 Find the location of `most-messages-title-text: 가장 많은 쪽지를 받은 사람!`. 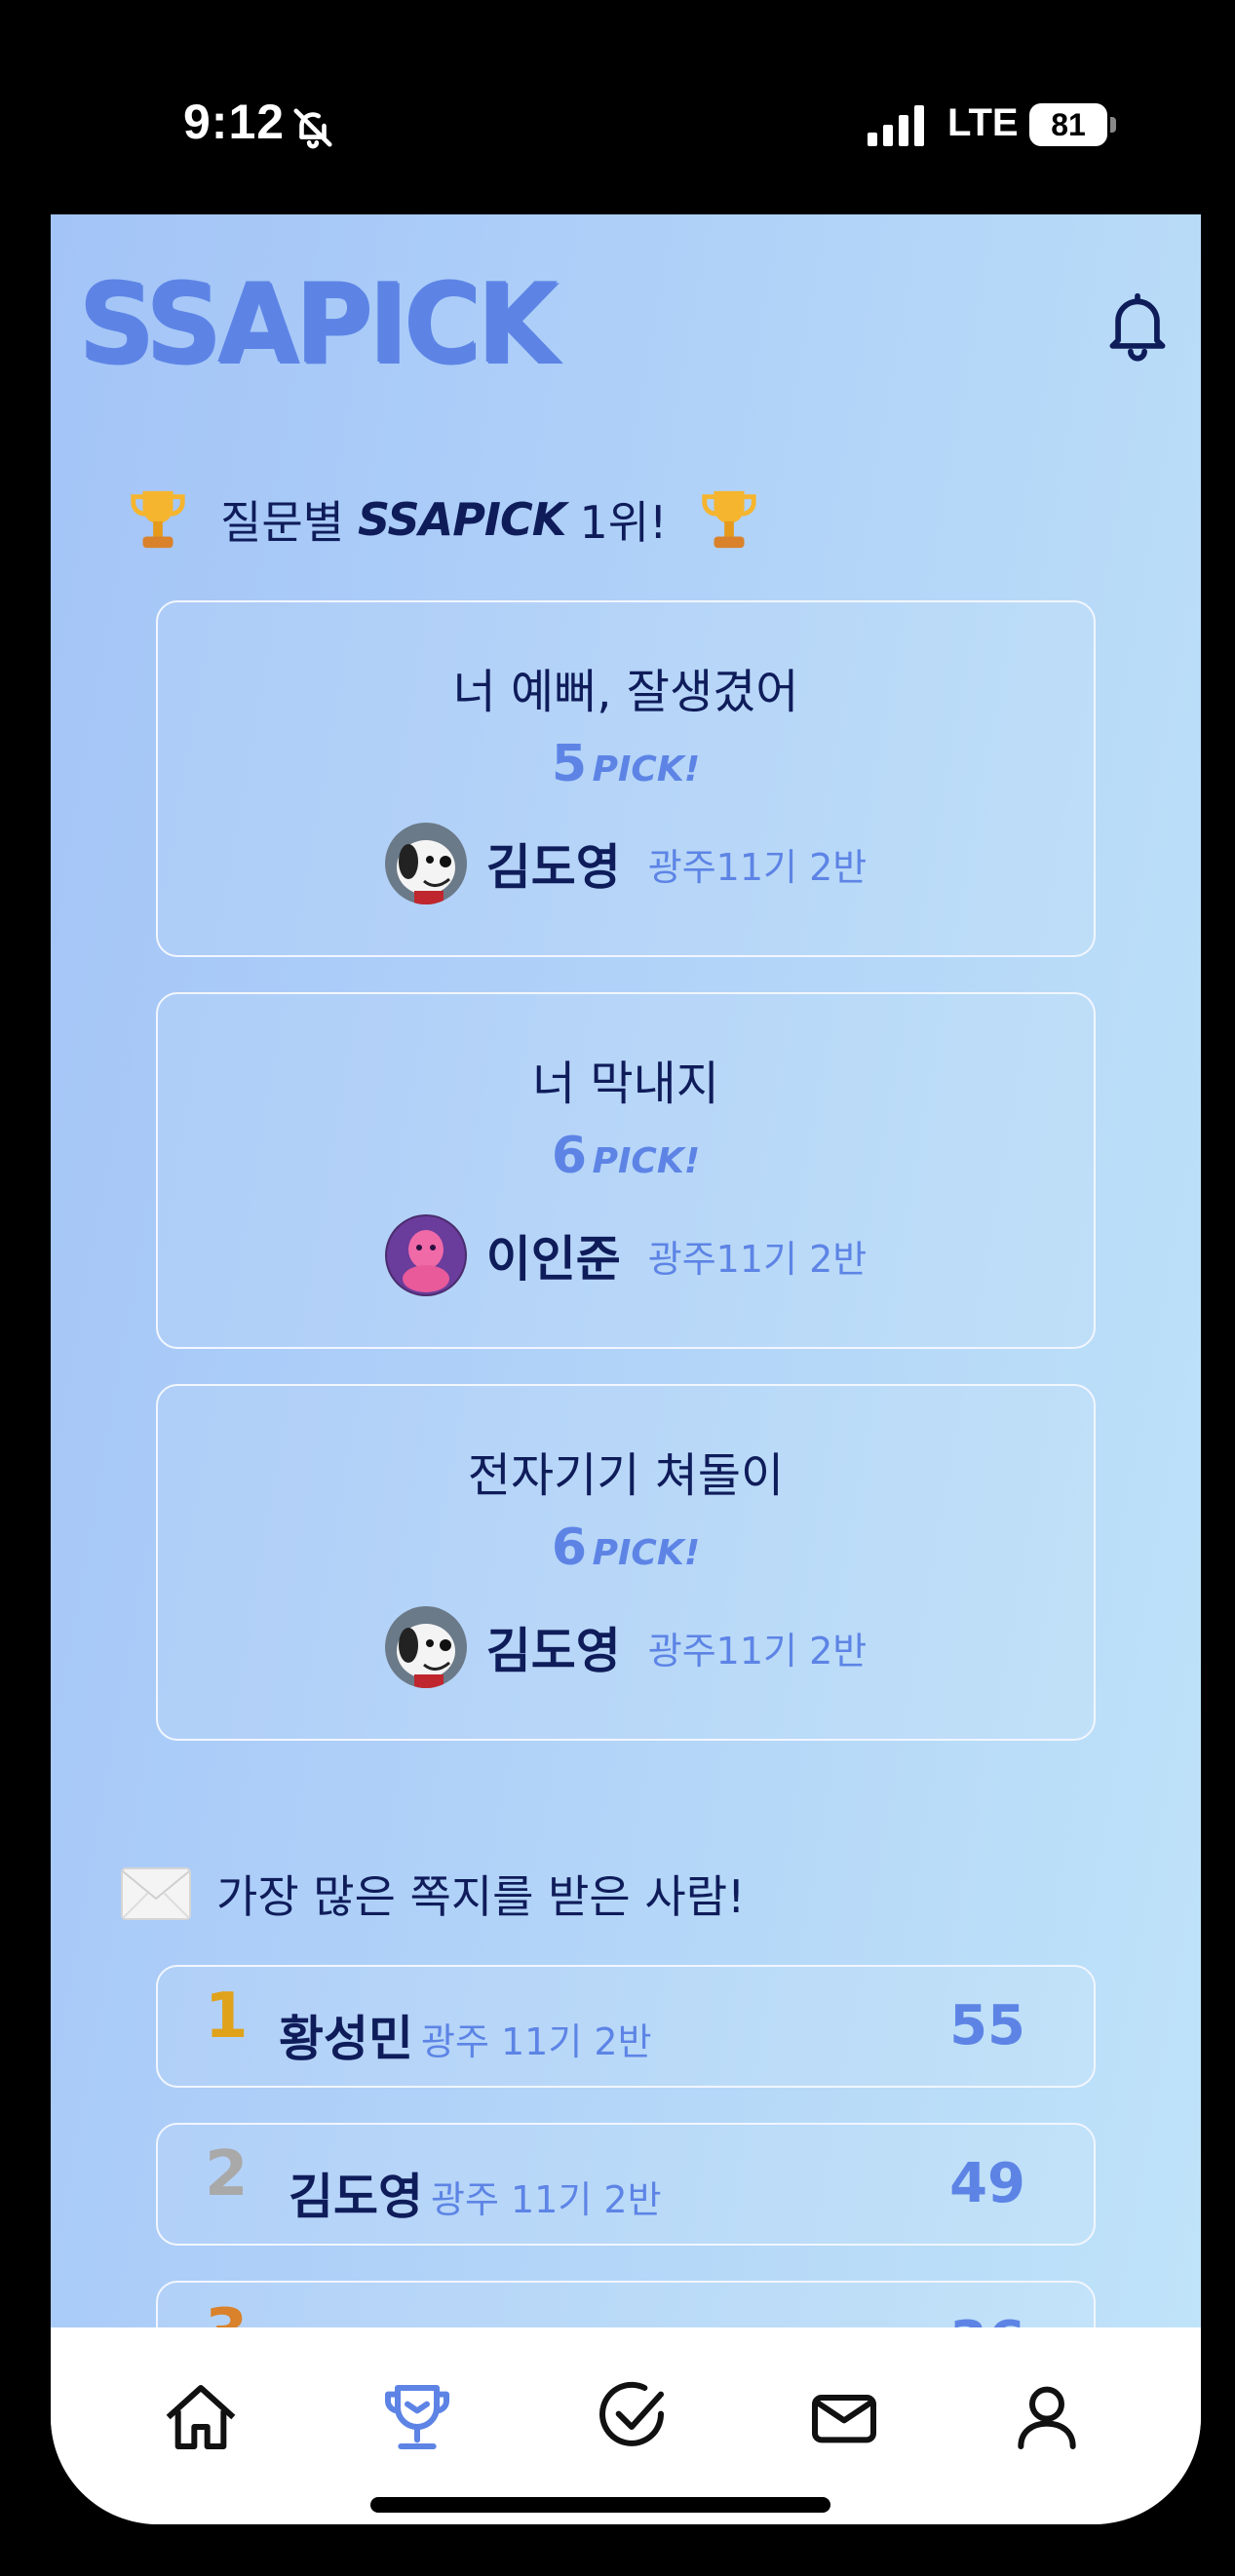

most-messages-title-text: 가장 많은 쪽지를 받은 사람! is located at coordinates (481, 1896).